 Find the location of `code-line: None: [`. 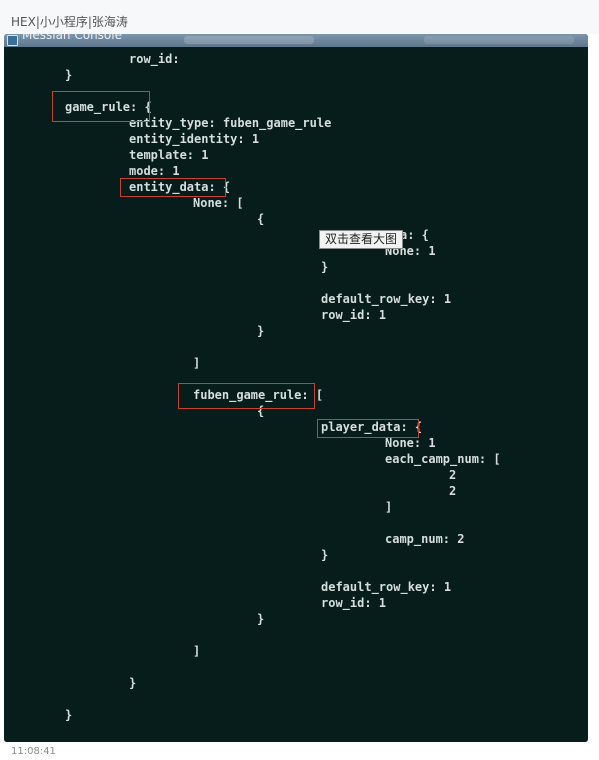

code-line: None: [ is located at coordinates (218, 203).